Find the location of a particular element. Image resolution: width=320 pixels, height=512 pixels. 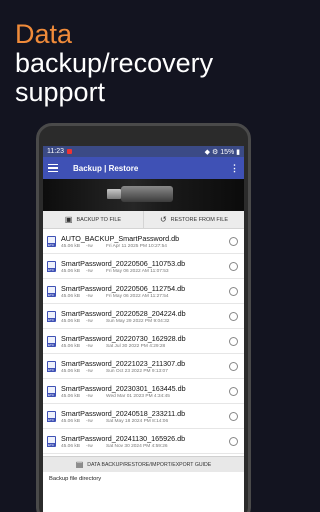

file-name: SmartPassword_20241130_165926.db is located at coordinates (123, 438).